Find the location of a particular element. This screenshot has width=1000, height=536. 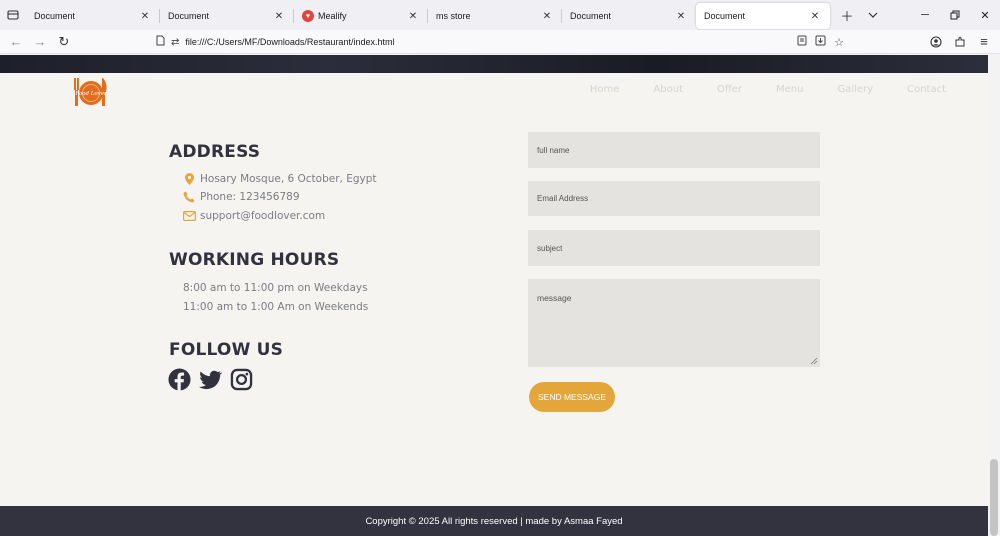

working-hours-title: WORKING HOURS is located at coordinates (254, 260).